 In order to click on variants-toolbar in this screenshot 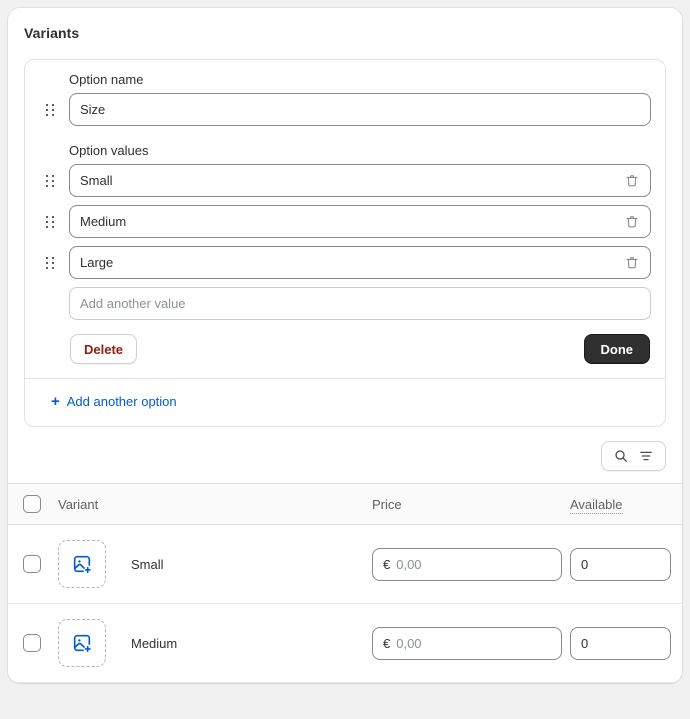, I will do `click(345, 455)`.